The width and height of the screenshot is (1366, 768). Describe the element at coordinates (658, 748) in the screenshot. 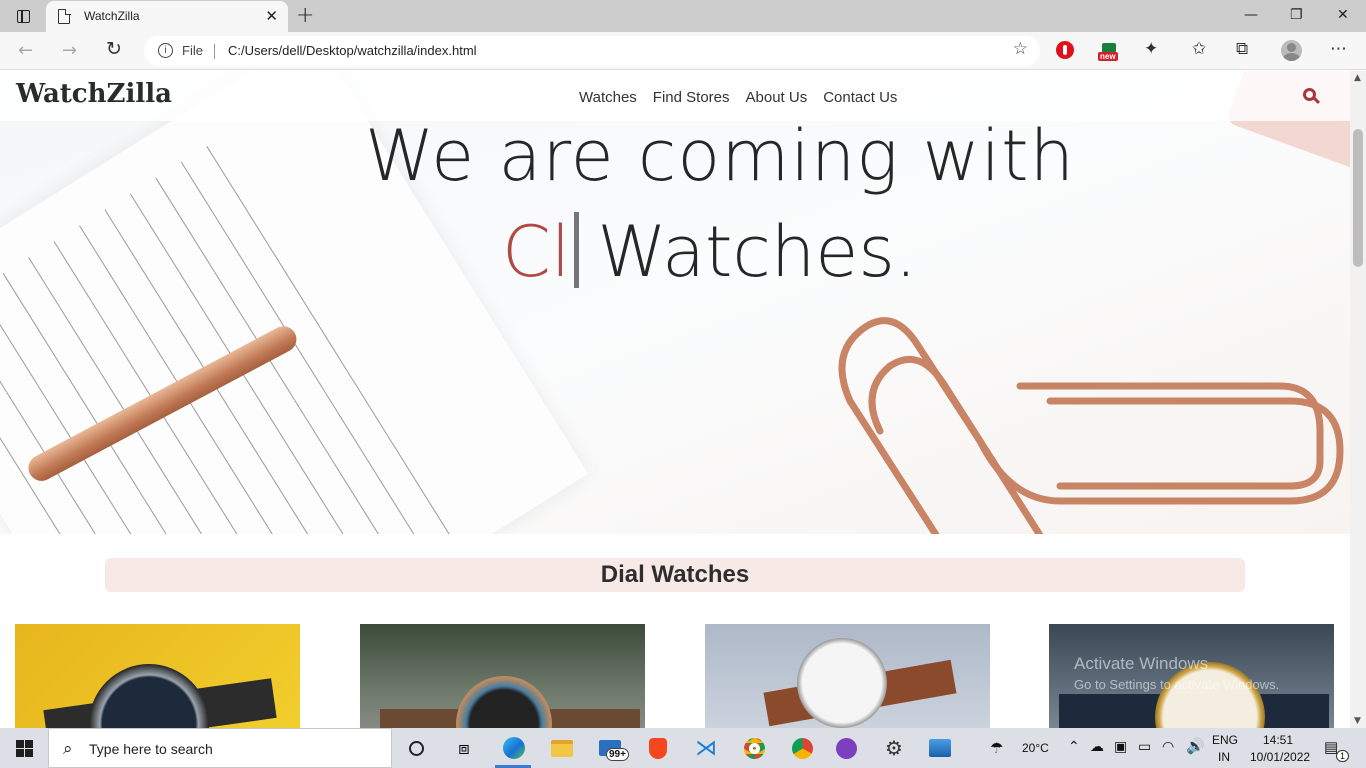

I see `brave-browser-icon` at that location.